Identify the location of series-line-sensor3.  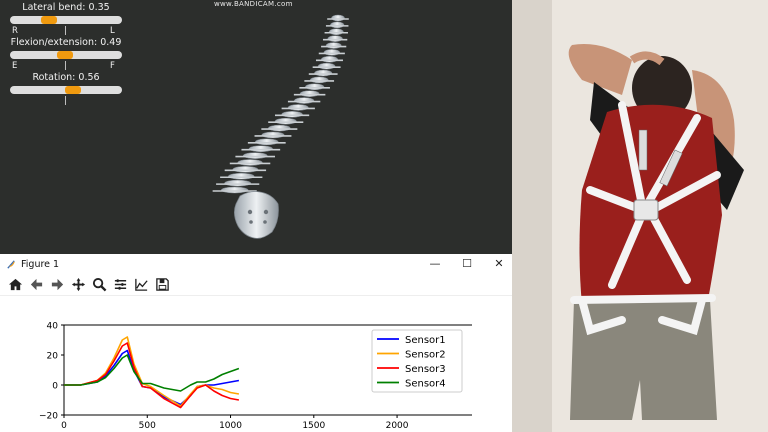
(152, 375).